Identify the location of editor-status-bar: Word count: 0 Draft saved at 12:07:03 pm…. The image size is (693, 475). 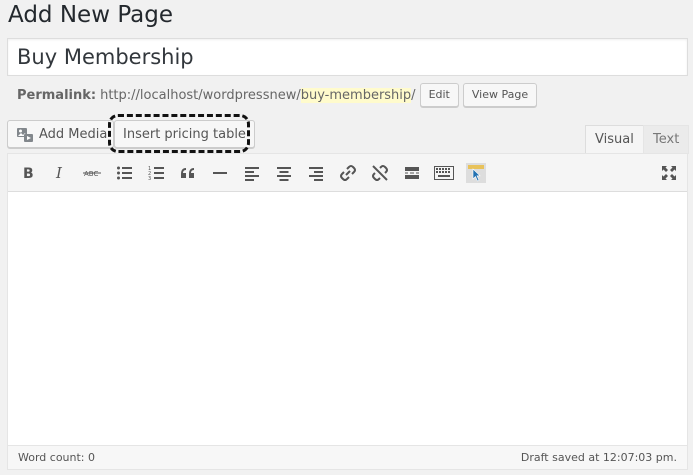
(347, 457).